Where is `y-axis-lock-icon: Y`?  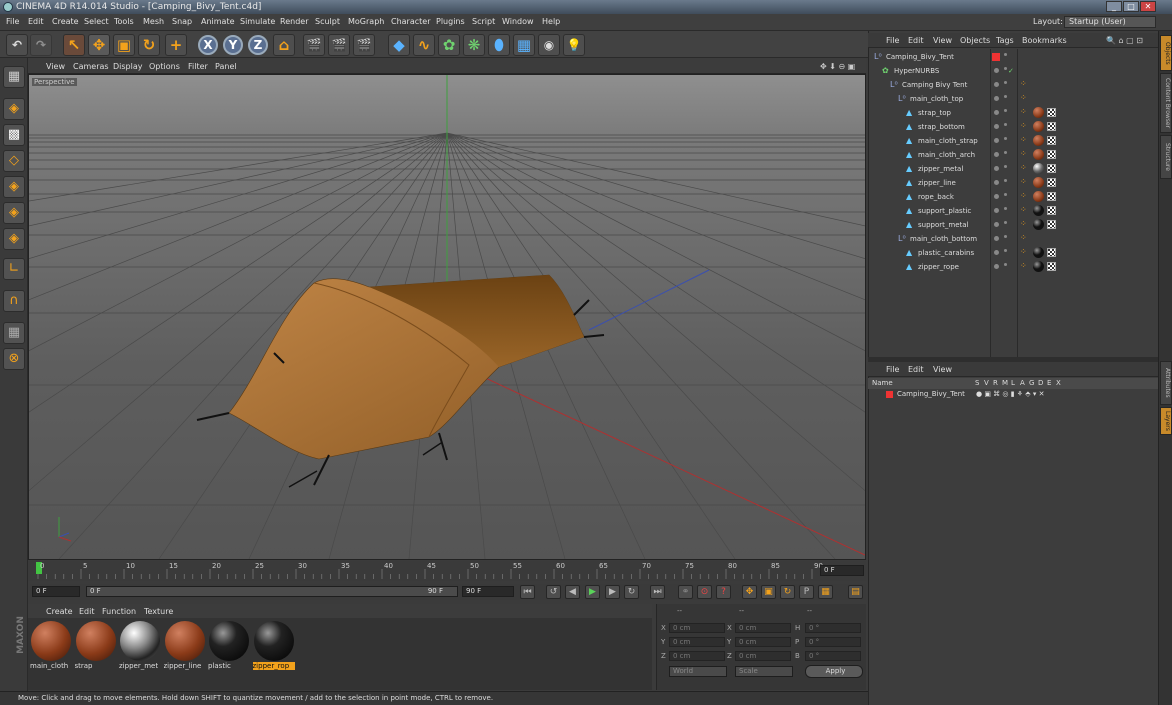
y-axis-lock-icon: Y is located at coordinates (233, 45).